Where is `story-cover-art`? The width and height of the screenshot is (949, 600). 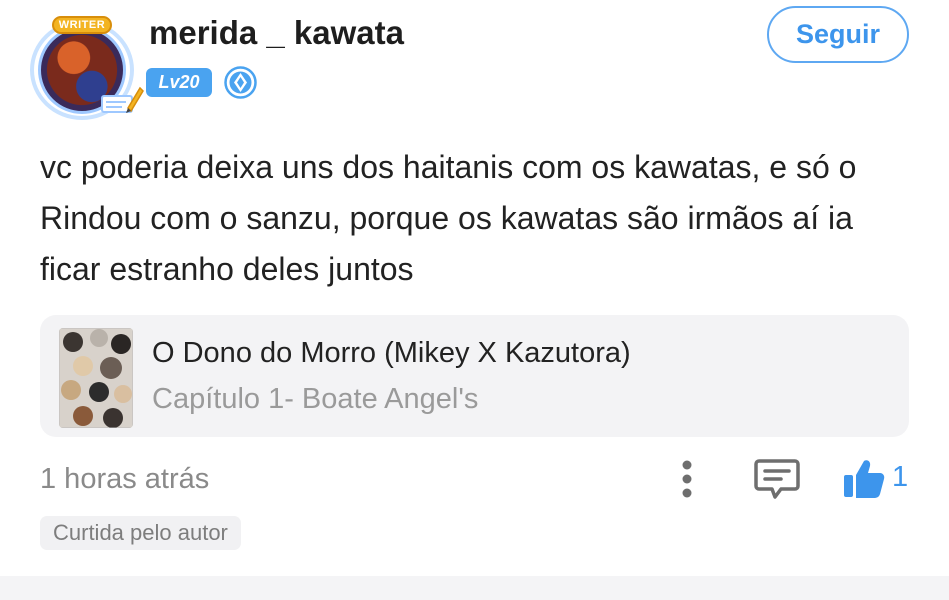
story-cover-art is located at coordinates (96, 378).